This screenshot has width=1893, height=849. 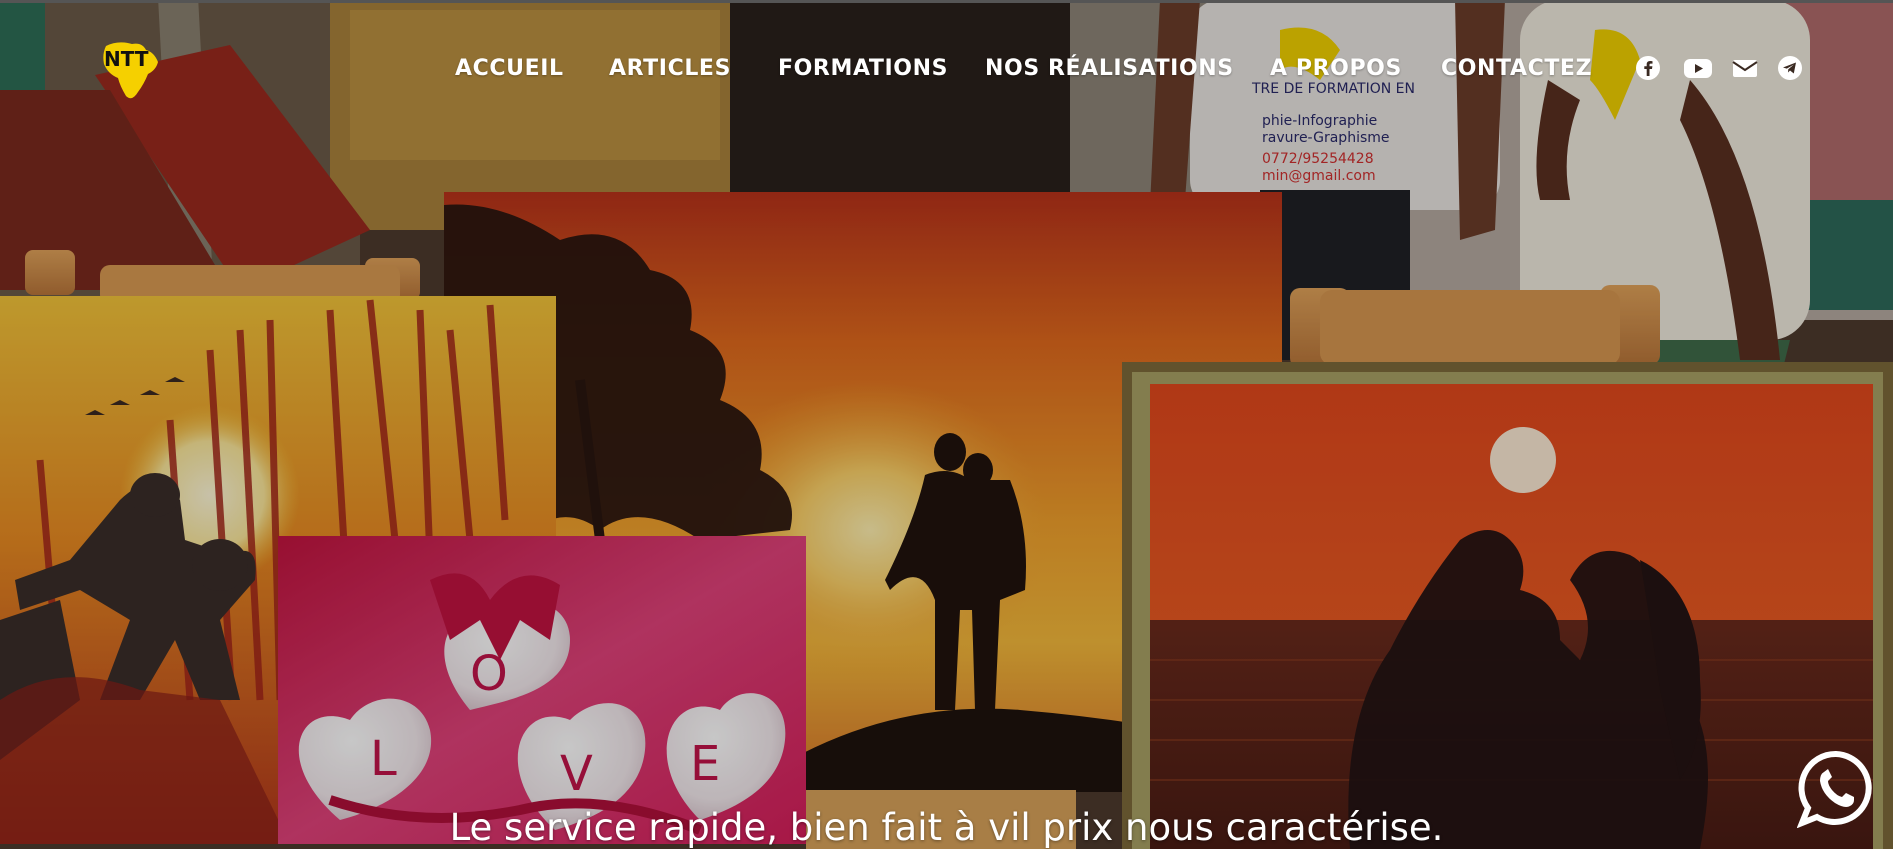 I want to click on nav-item-nos-realisations: NOS RÉALISATIONS, so click(x=1109, y=68).